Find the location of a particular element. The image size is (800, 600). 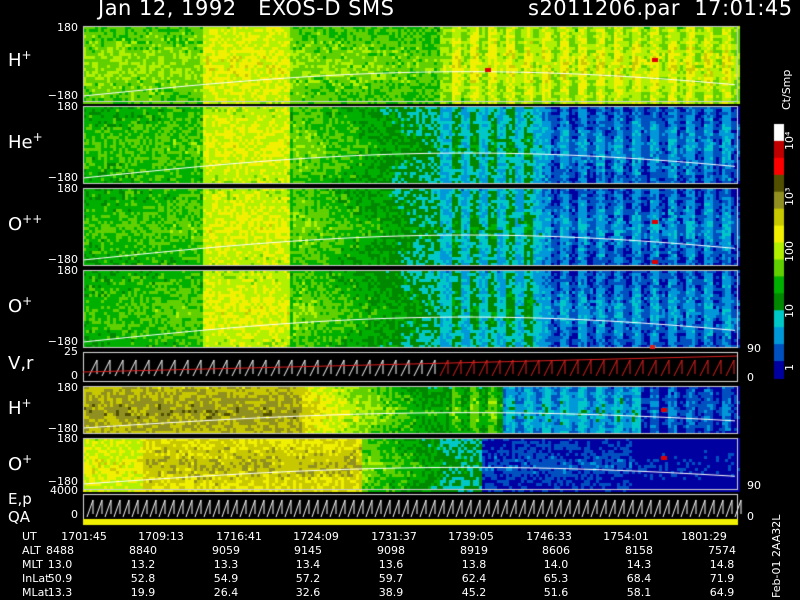

file-time-label: s2011206.par 17:01:45 is located at coordinates (660, 10).